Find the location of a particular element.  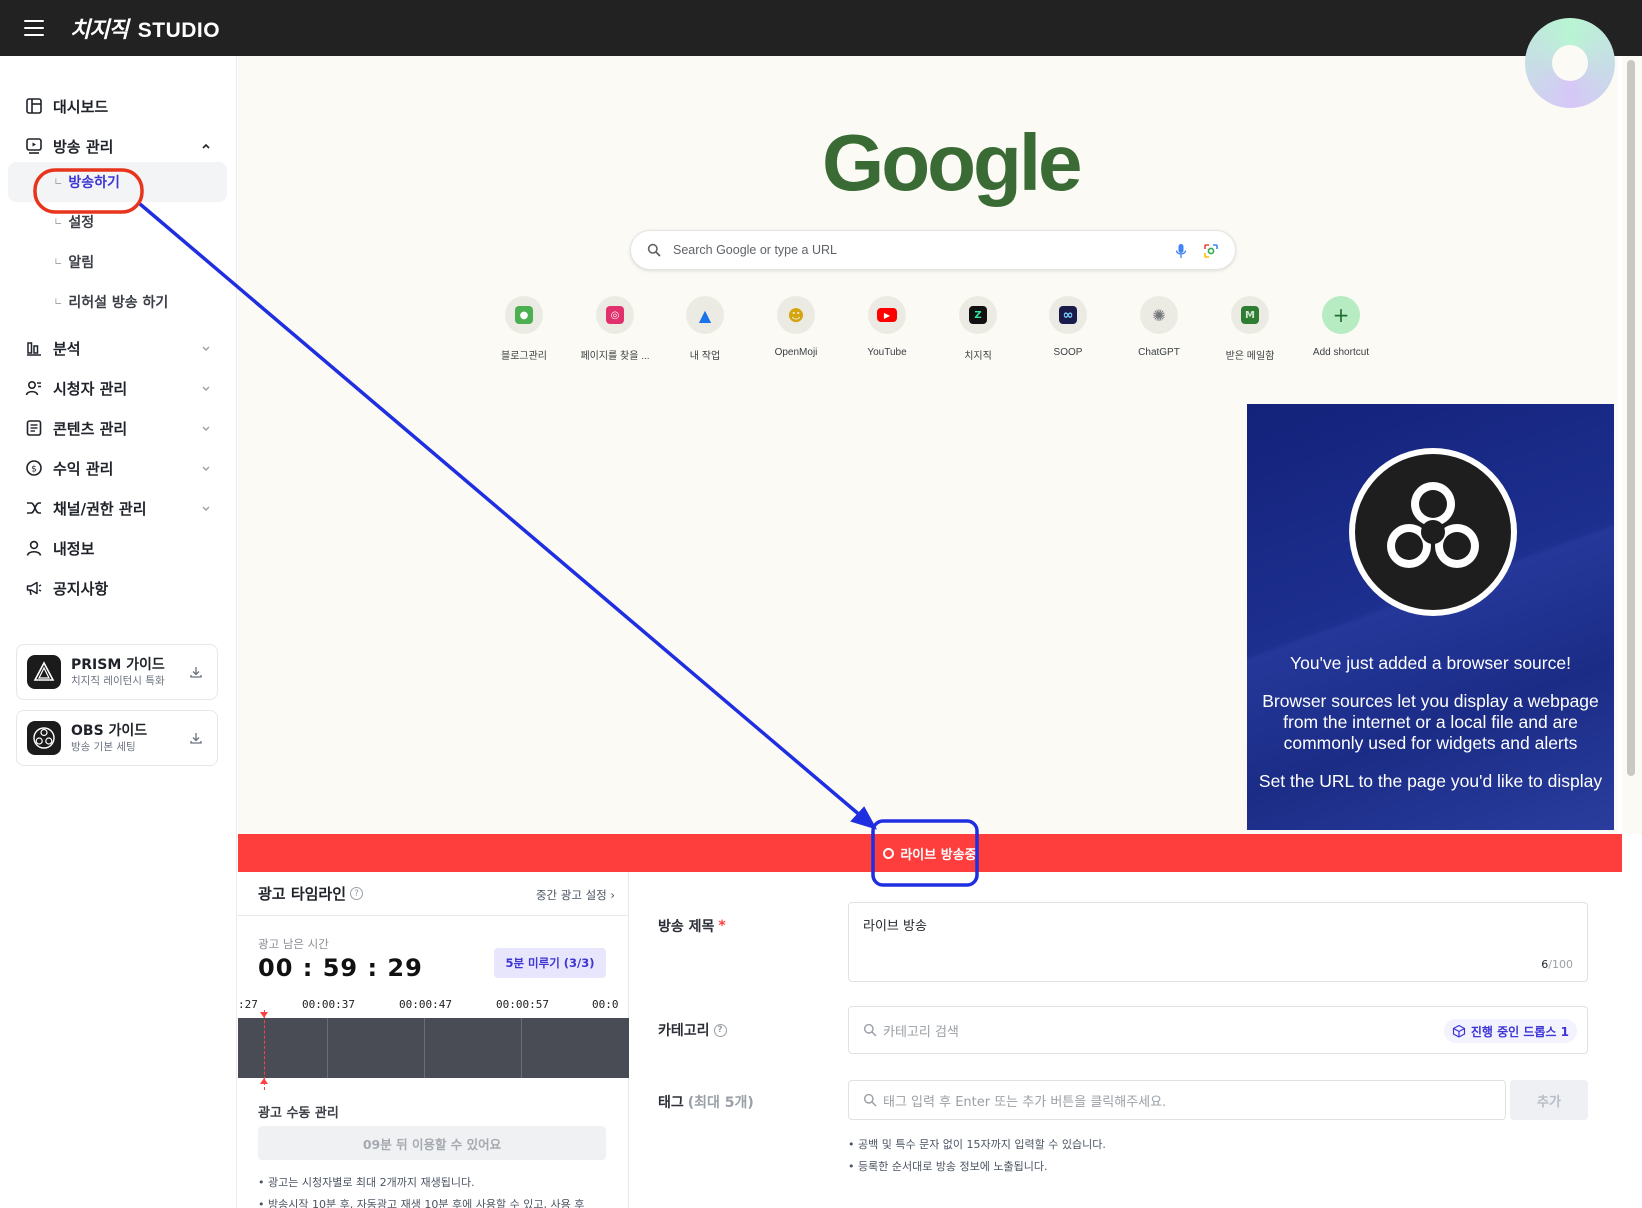

manual-ad-button: 09분 뒤 이용할 수 있어요 is located at coordinates (432, 1143).